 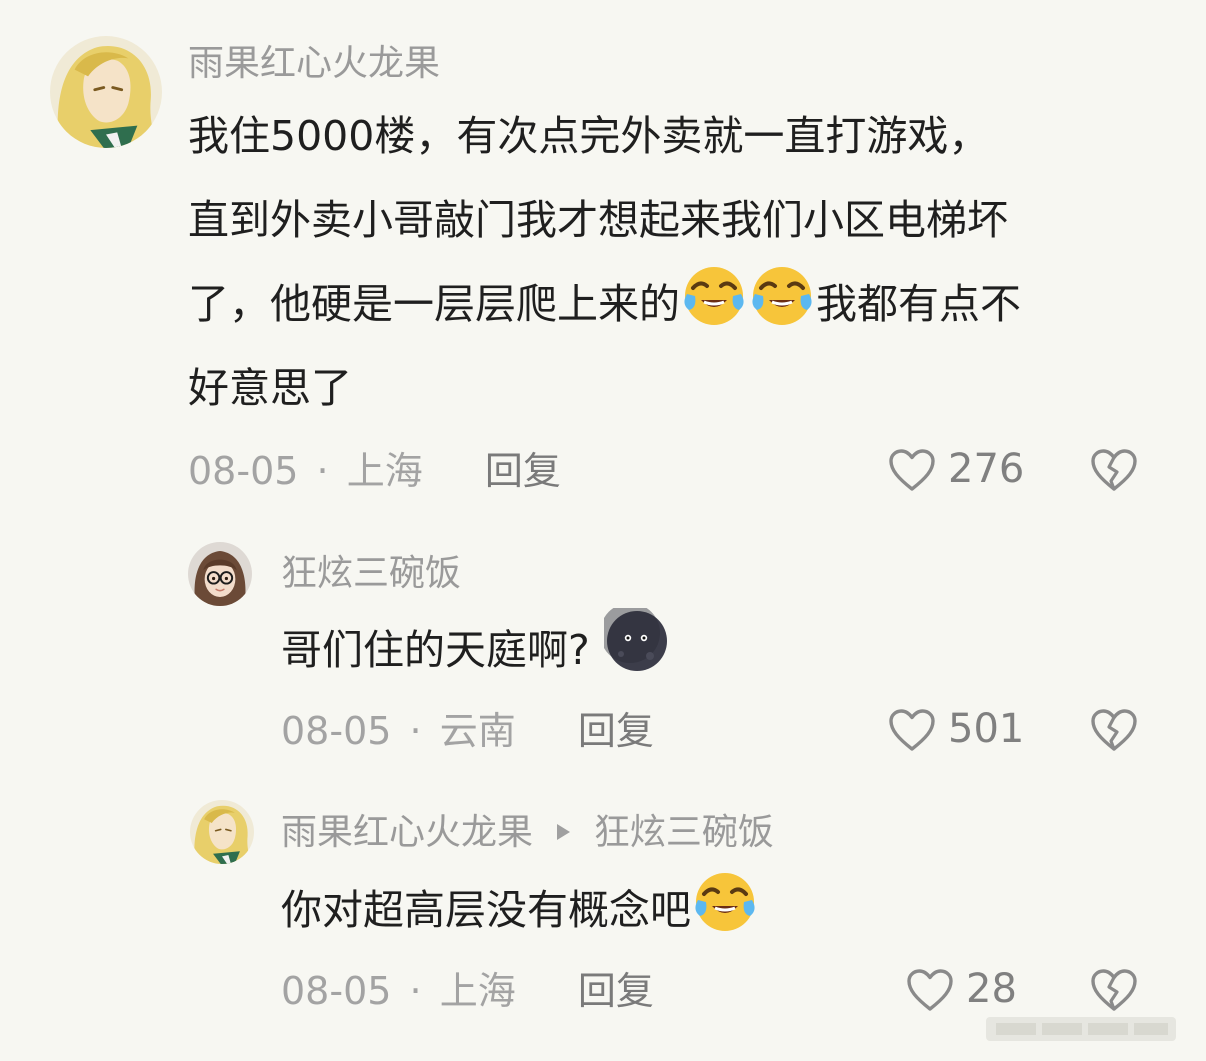 What do you see at coordinates (1081, 1029) in the screenshot?
I see `watermark` at bounding box center [1081, 1029].